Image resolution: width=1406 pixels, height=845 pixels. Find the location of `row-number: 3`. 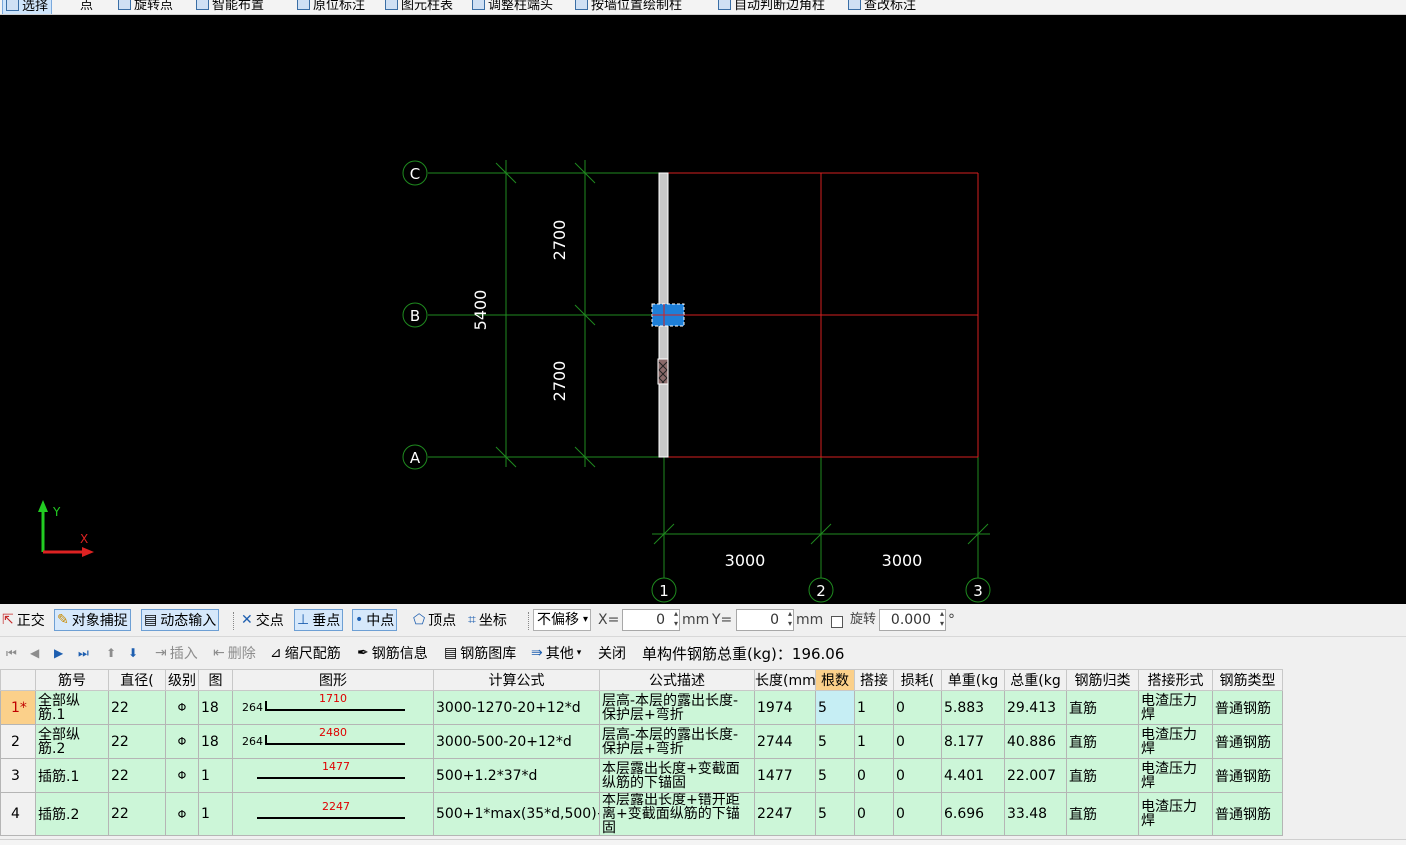

row-number: 3 is located at coordinates (18, 775).